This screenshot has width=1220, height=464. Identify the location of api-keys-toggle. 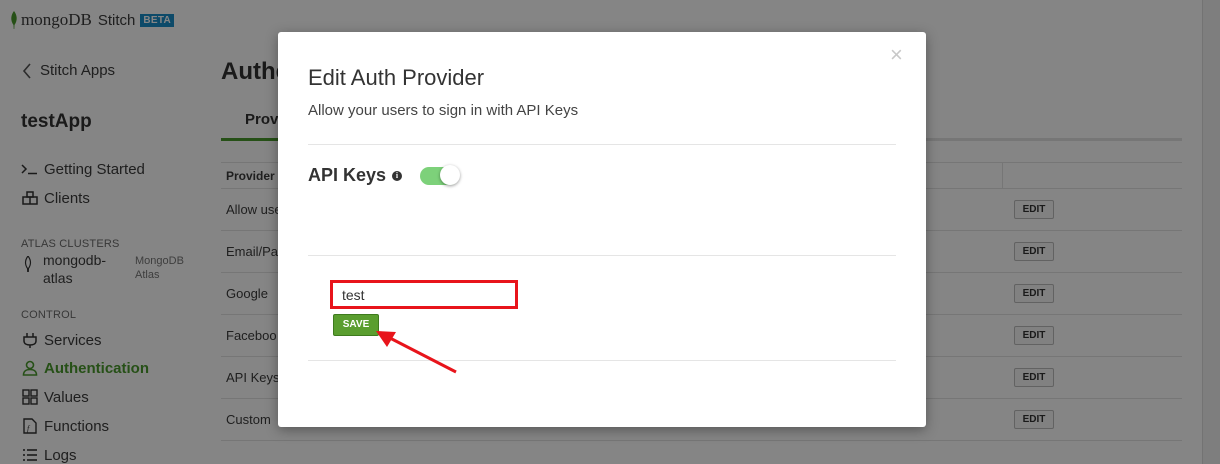
(440, 175).